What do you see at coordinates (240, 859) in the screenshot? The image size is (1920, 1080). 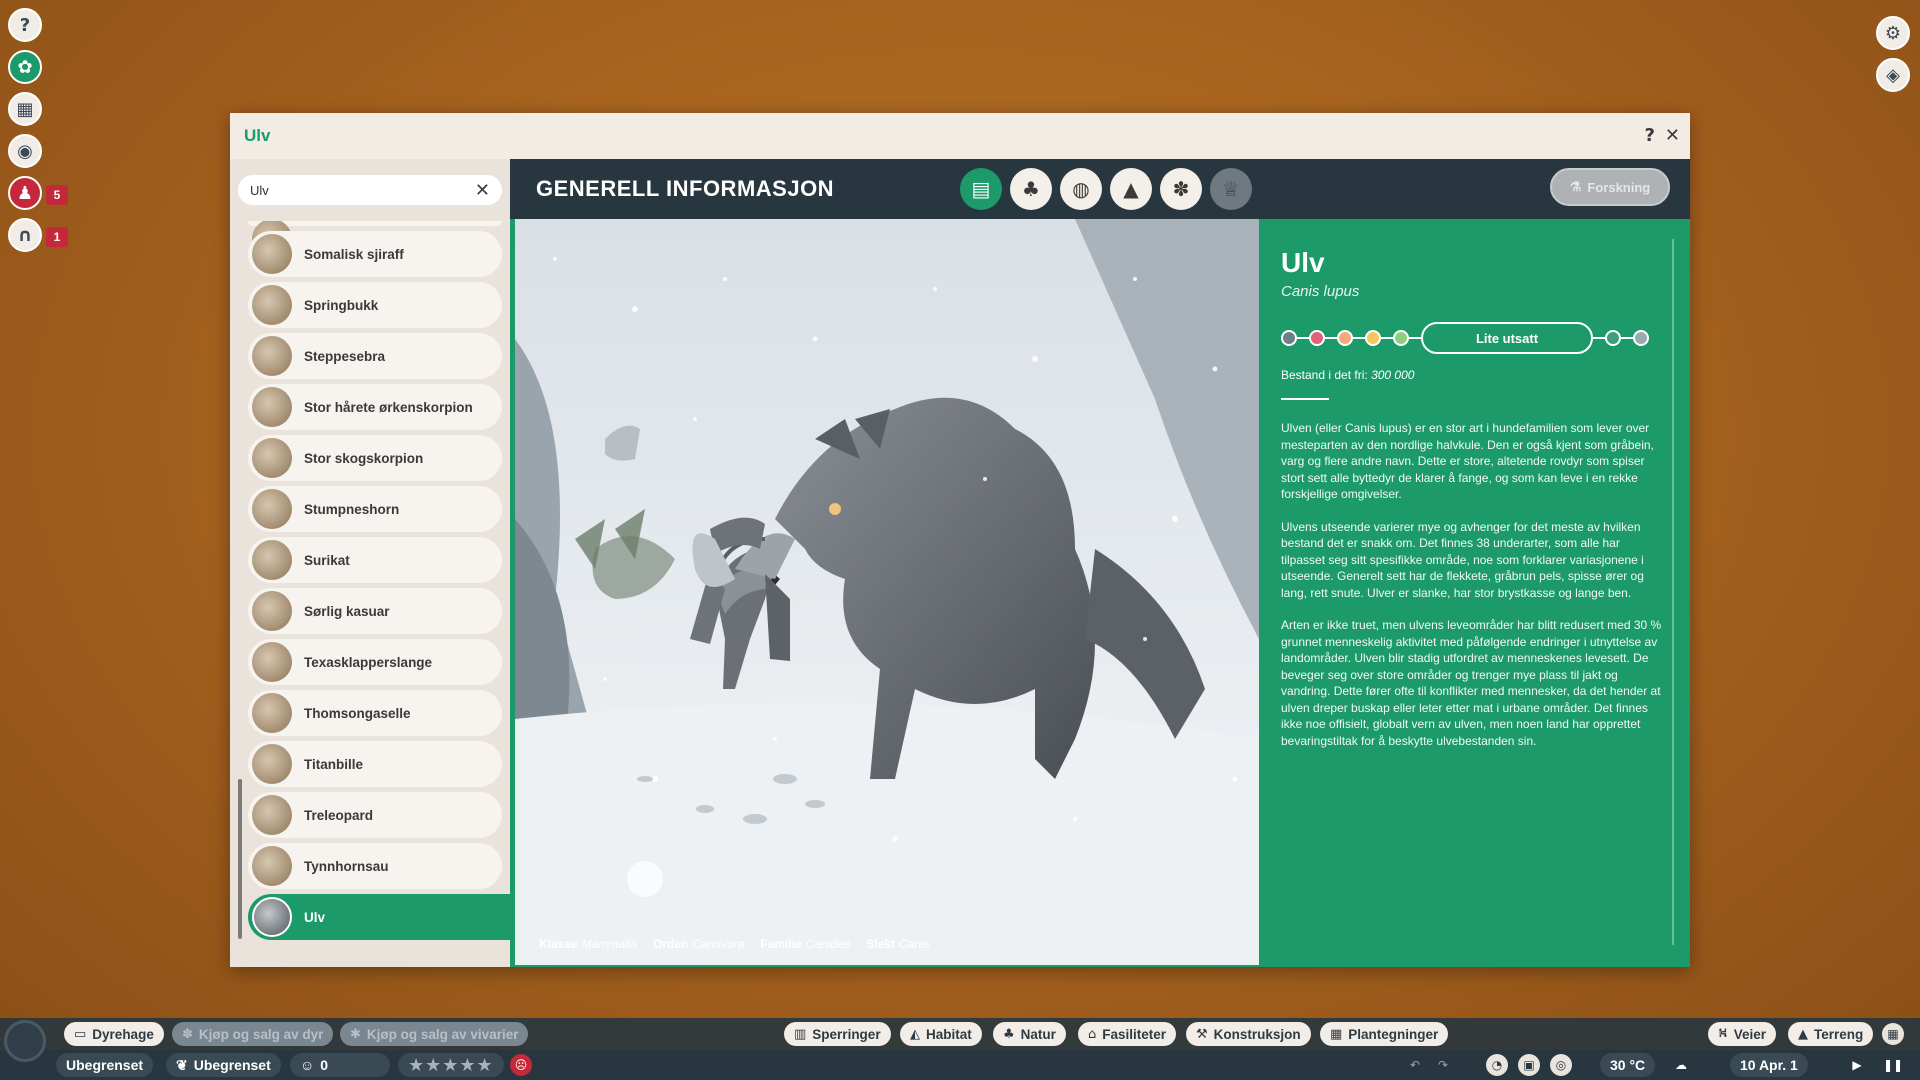 I see `list-scrollbar` at bounding box center [240, 859].